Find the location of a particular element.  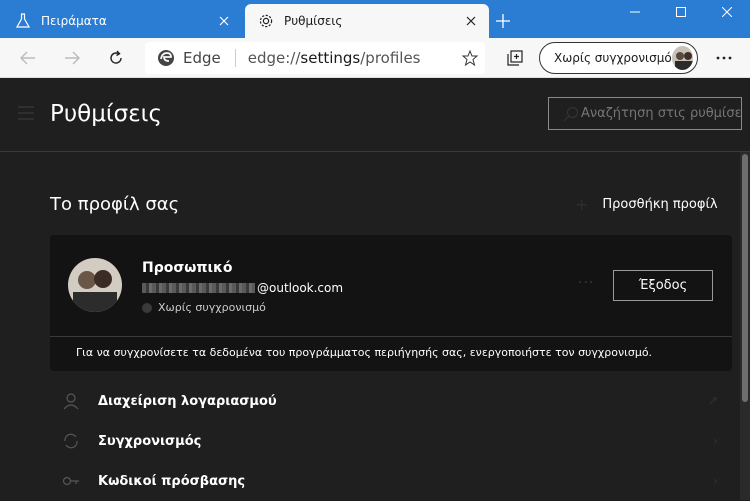

minimize-icon is located at coordinates (635, 12).